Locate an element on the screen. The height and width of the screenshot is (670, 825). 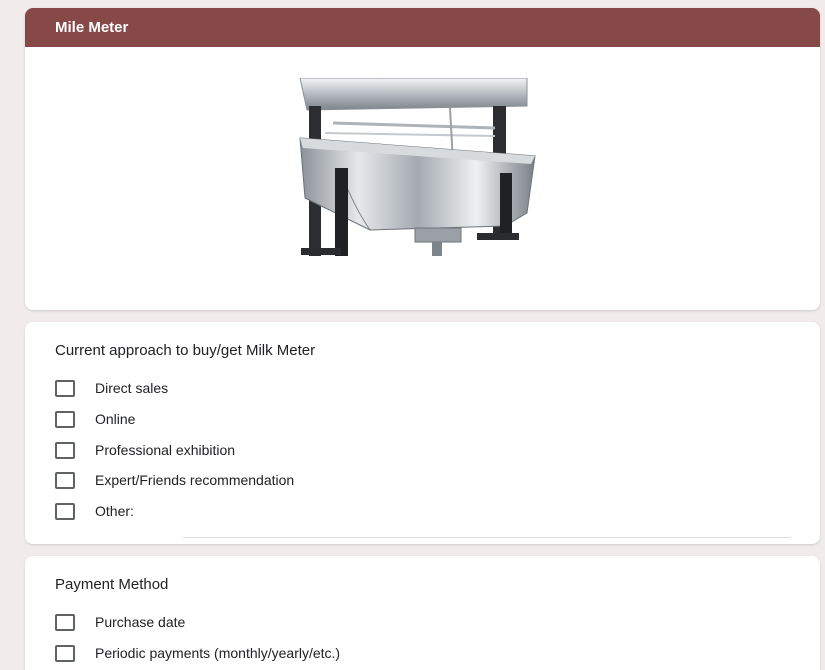
checkbox-option-professional-exhibition: Professional exhibition is located at coordinates (145, 450).